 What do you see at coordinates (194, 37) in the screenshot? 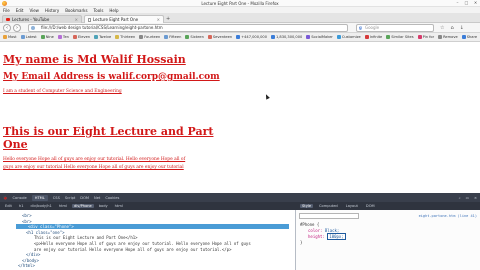
I see `bookmark-item: Sixteen` at bounding box center [194, 37].